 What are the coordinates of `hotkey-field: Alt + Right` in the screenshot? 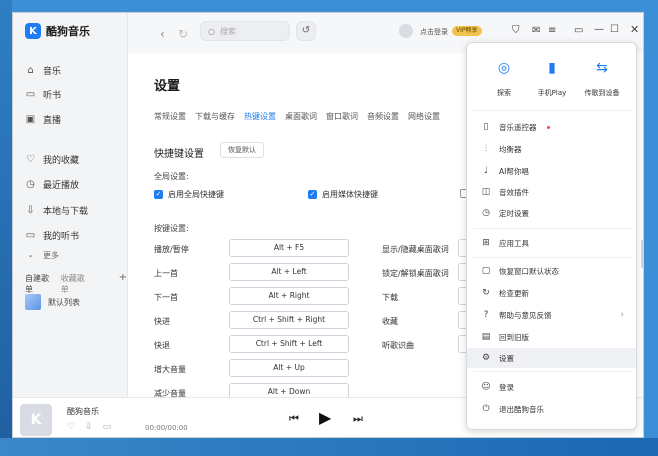 It's located at (289, 296).